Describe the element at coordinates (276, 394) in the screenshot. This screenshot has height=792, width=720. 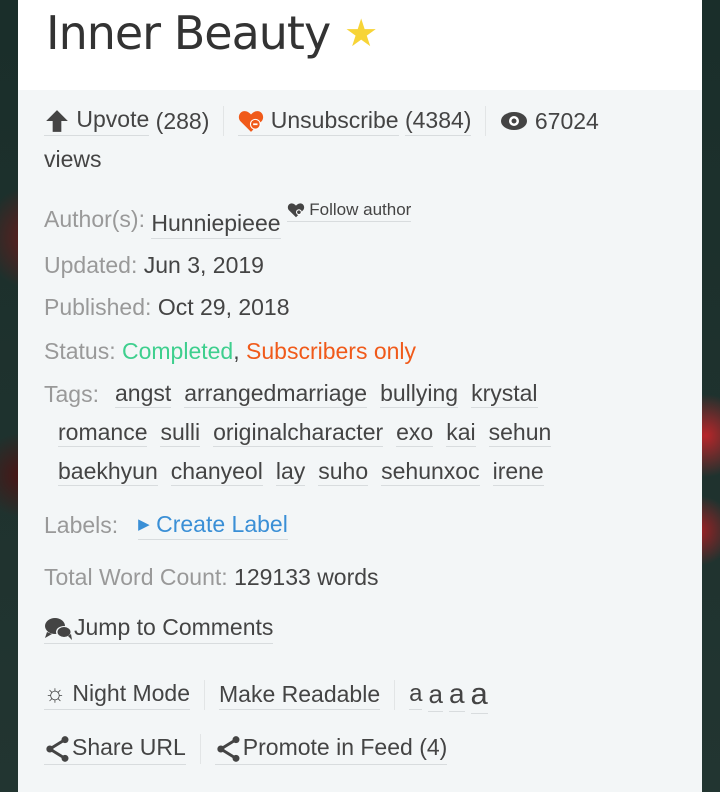
I see `tag: arrangedmarriage` at that location.